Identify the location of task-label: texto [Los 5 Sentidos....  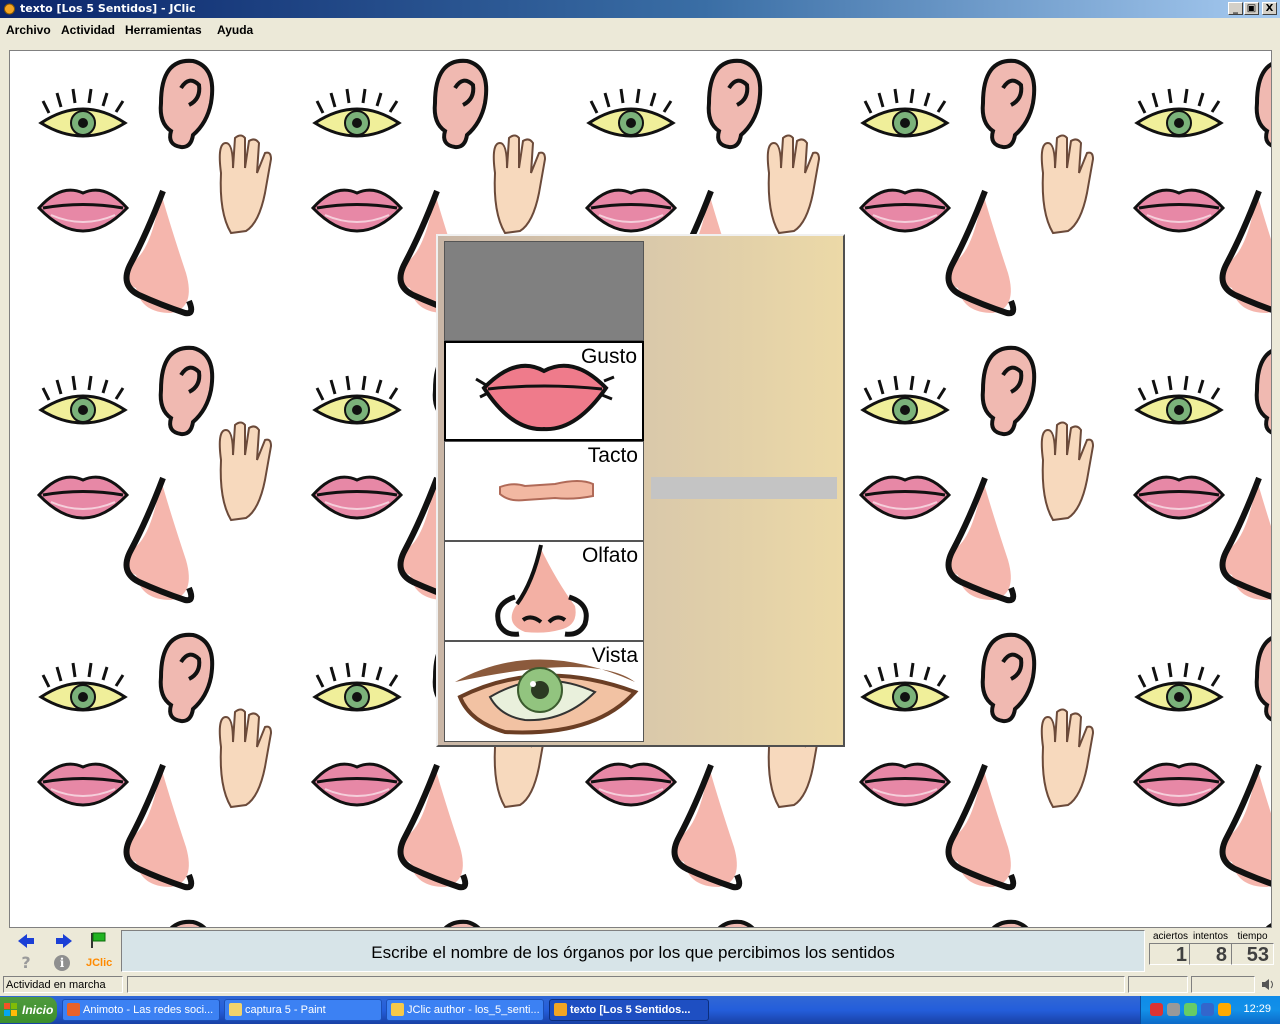
(630, 1010).